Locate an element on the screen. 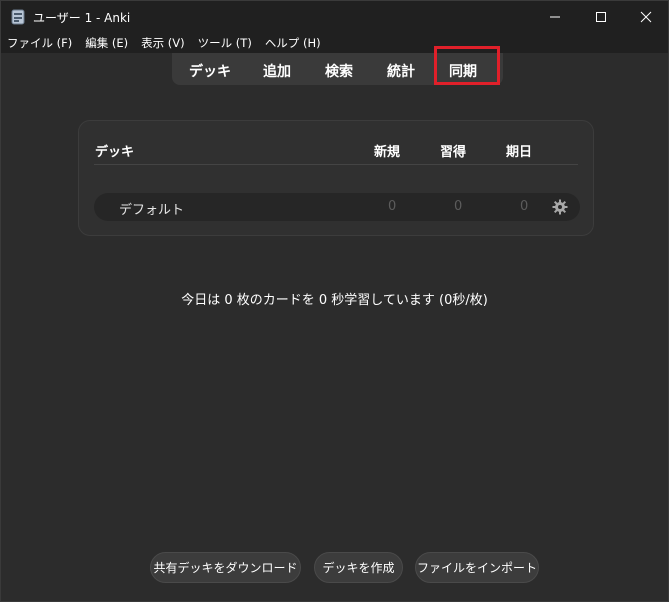 The width and height of the screenshot is (669, 602). sync-highlight-box is located at coordinates (467, 65).